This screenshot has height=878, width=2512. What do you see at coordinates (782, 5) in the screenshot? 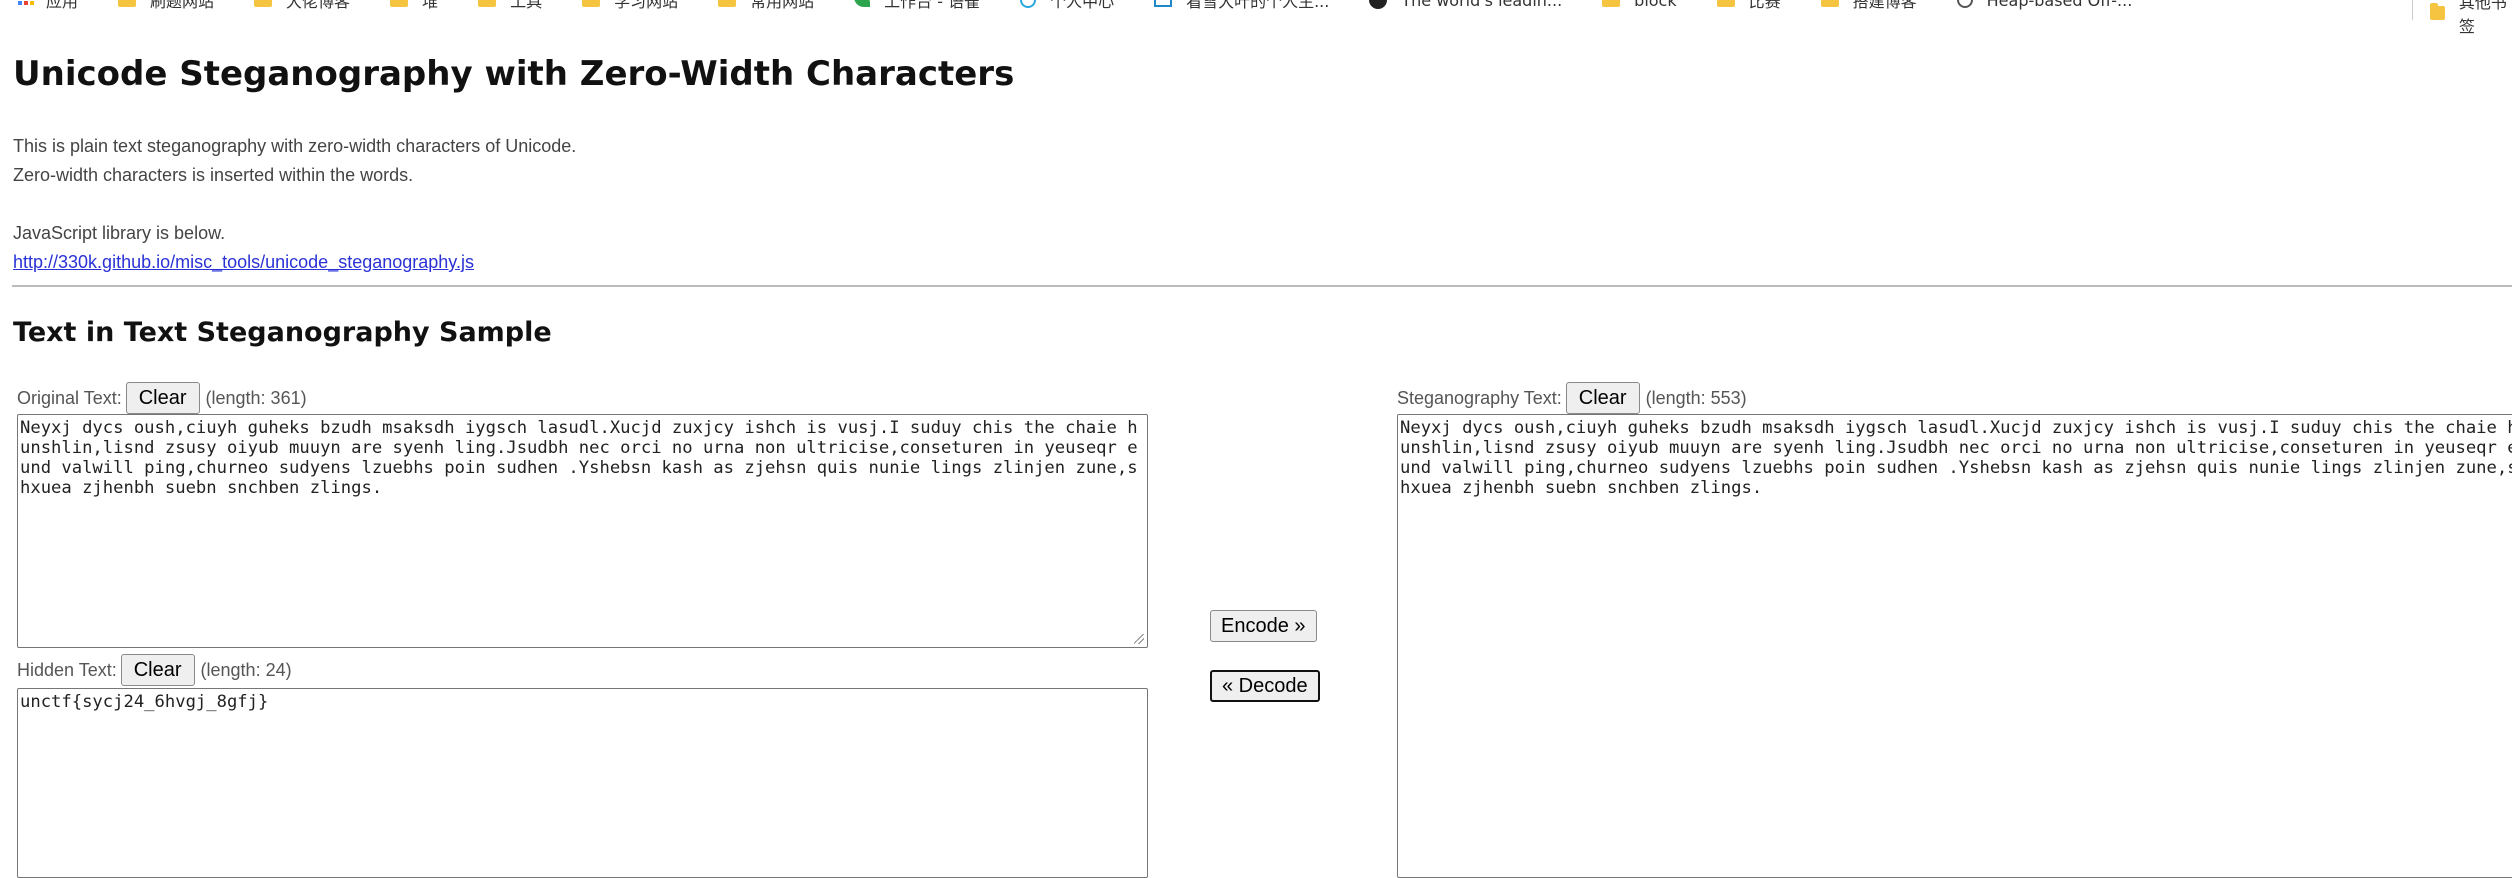
I see `bookmark-label: 常用网站` at bounding box center [782, 5].